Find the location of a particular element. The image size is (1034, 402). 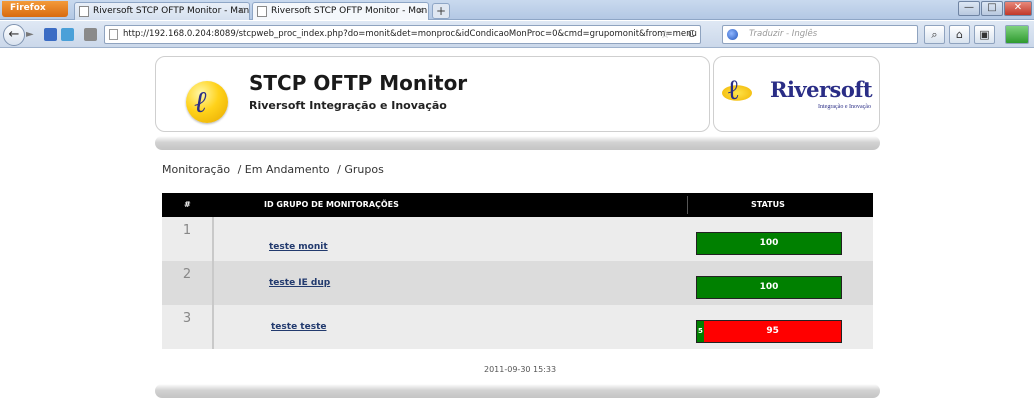

browser-tab-manual: Riversoft STCP OFTP Monitor - Manu... × is located at coordinates (162, 11).